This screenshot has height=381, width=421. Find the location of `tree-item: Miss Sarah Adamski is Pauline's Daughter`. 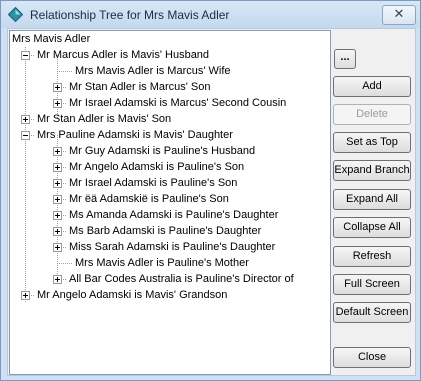

tree-item: Miss Sarah Adamski is Pauline's Daughter is located at coordinates (171, 247).